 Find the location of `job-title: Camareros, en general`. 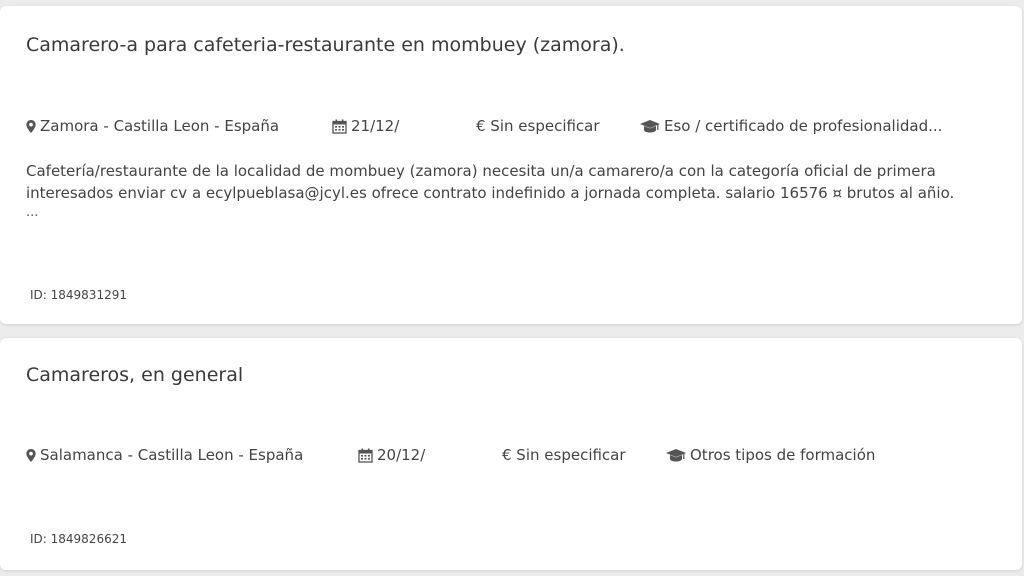

job-title: Camareros, en general is located at coordinates (134, 375).